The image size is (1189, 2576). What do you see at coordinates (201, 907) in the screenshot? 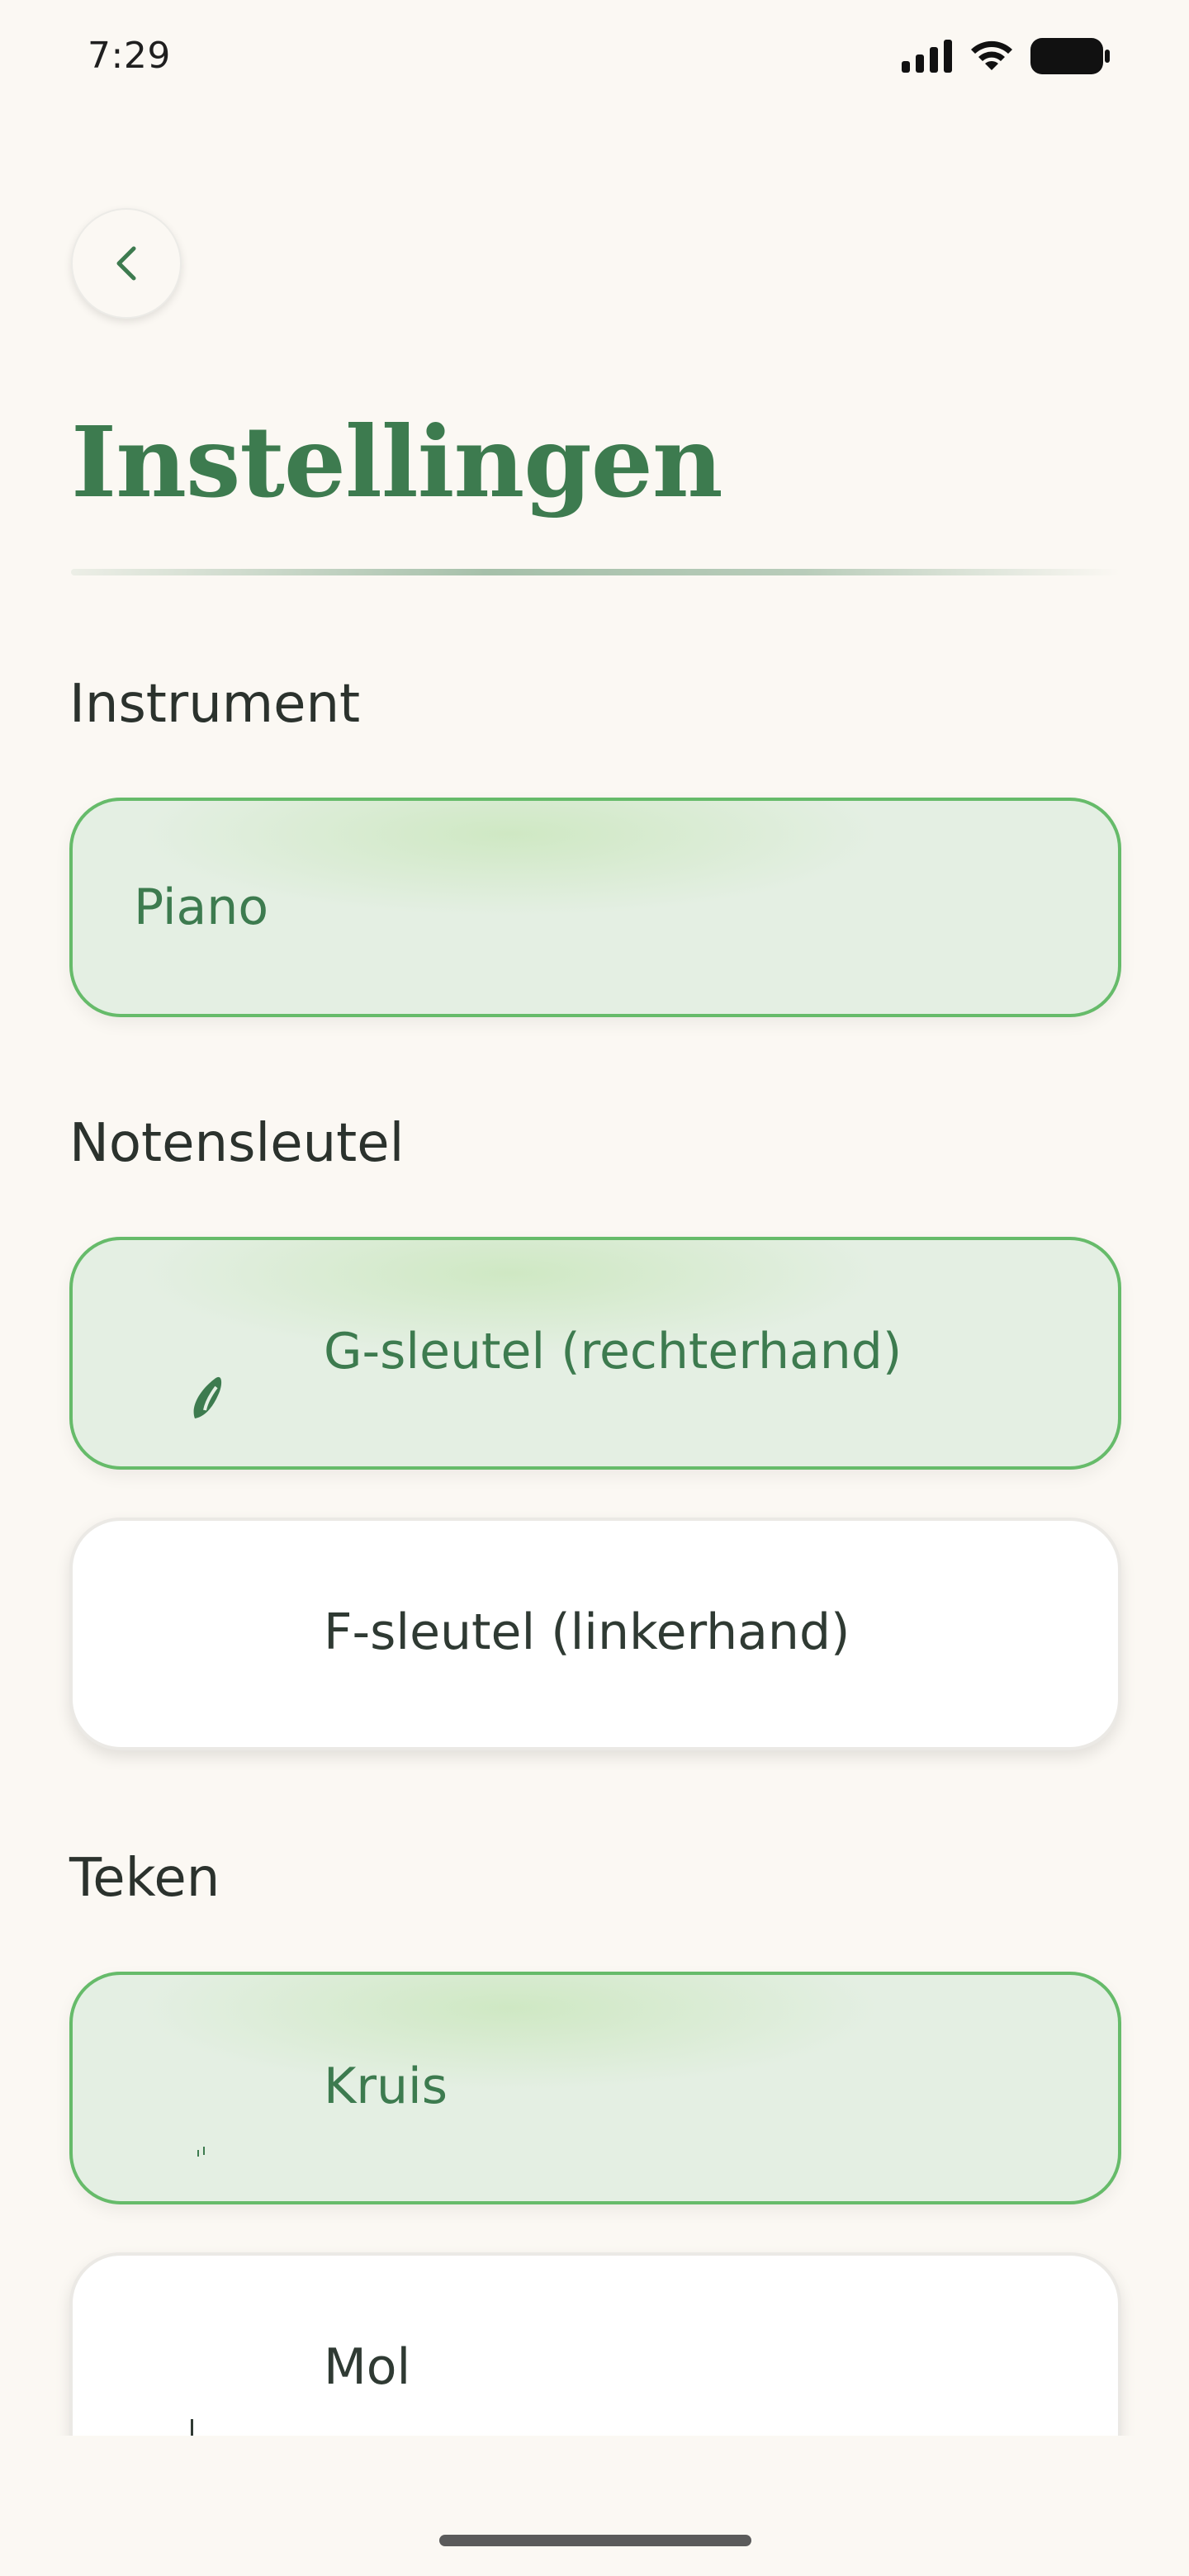
I see `option-label: Piano` at bounding box center [201, 907].